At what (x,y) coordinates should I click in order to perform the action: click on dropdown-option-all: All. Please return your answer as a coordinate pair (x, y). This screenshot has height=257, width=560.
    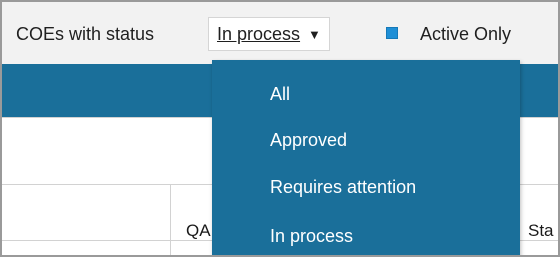
    Looking at the image, I should click on (280, 94).